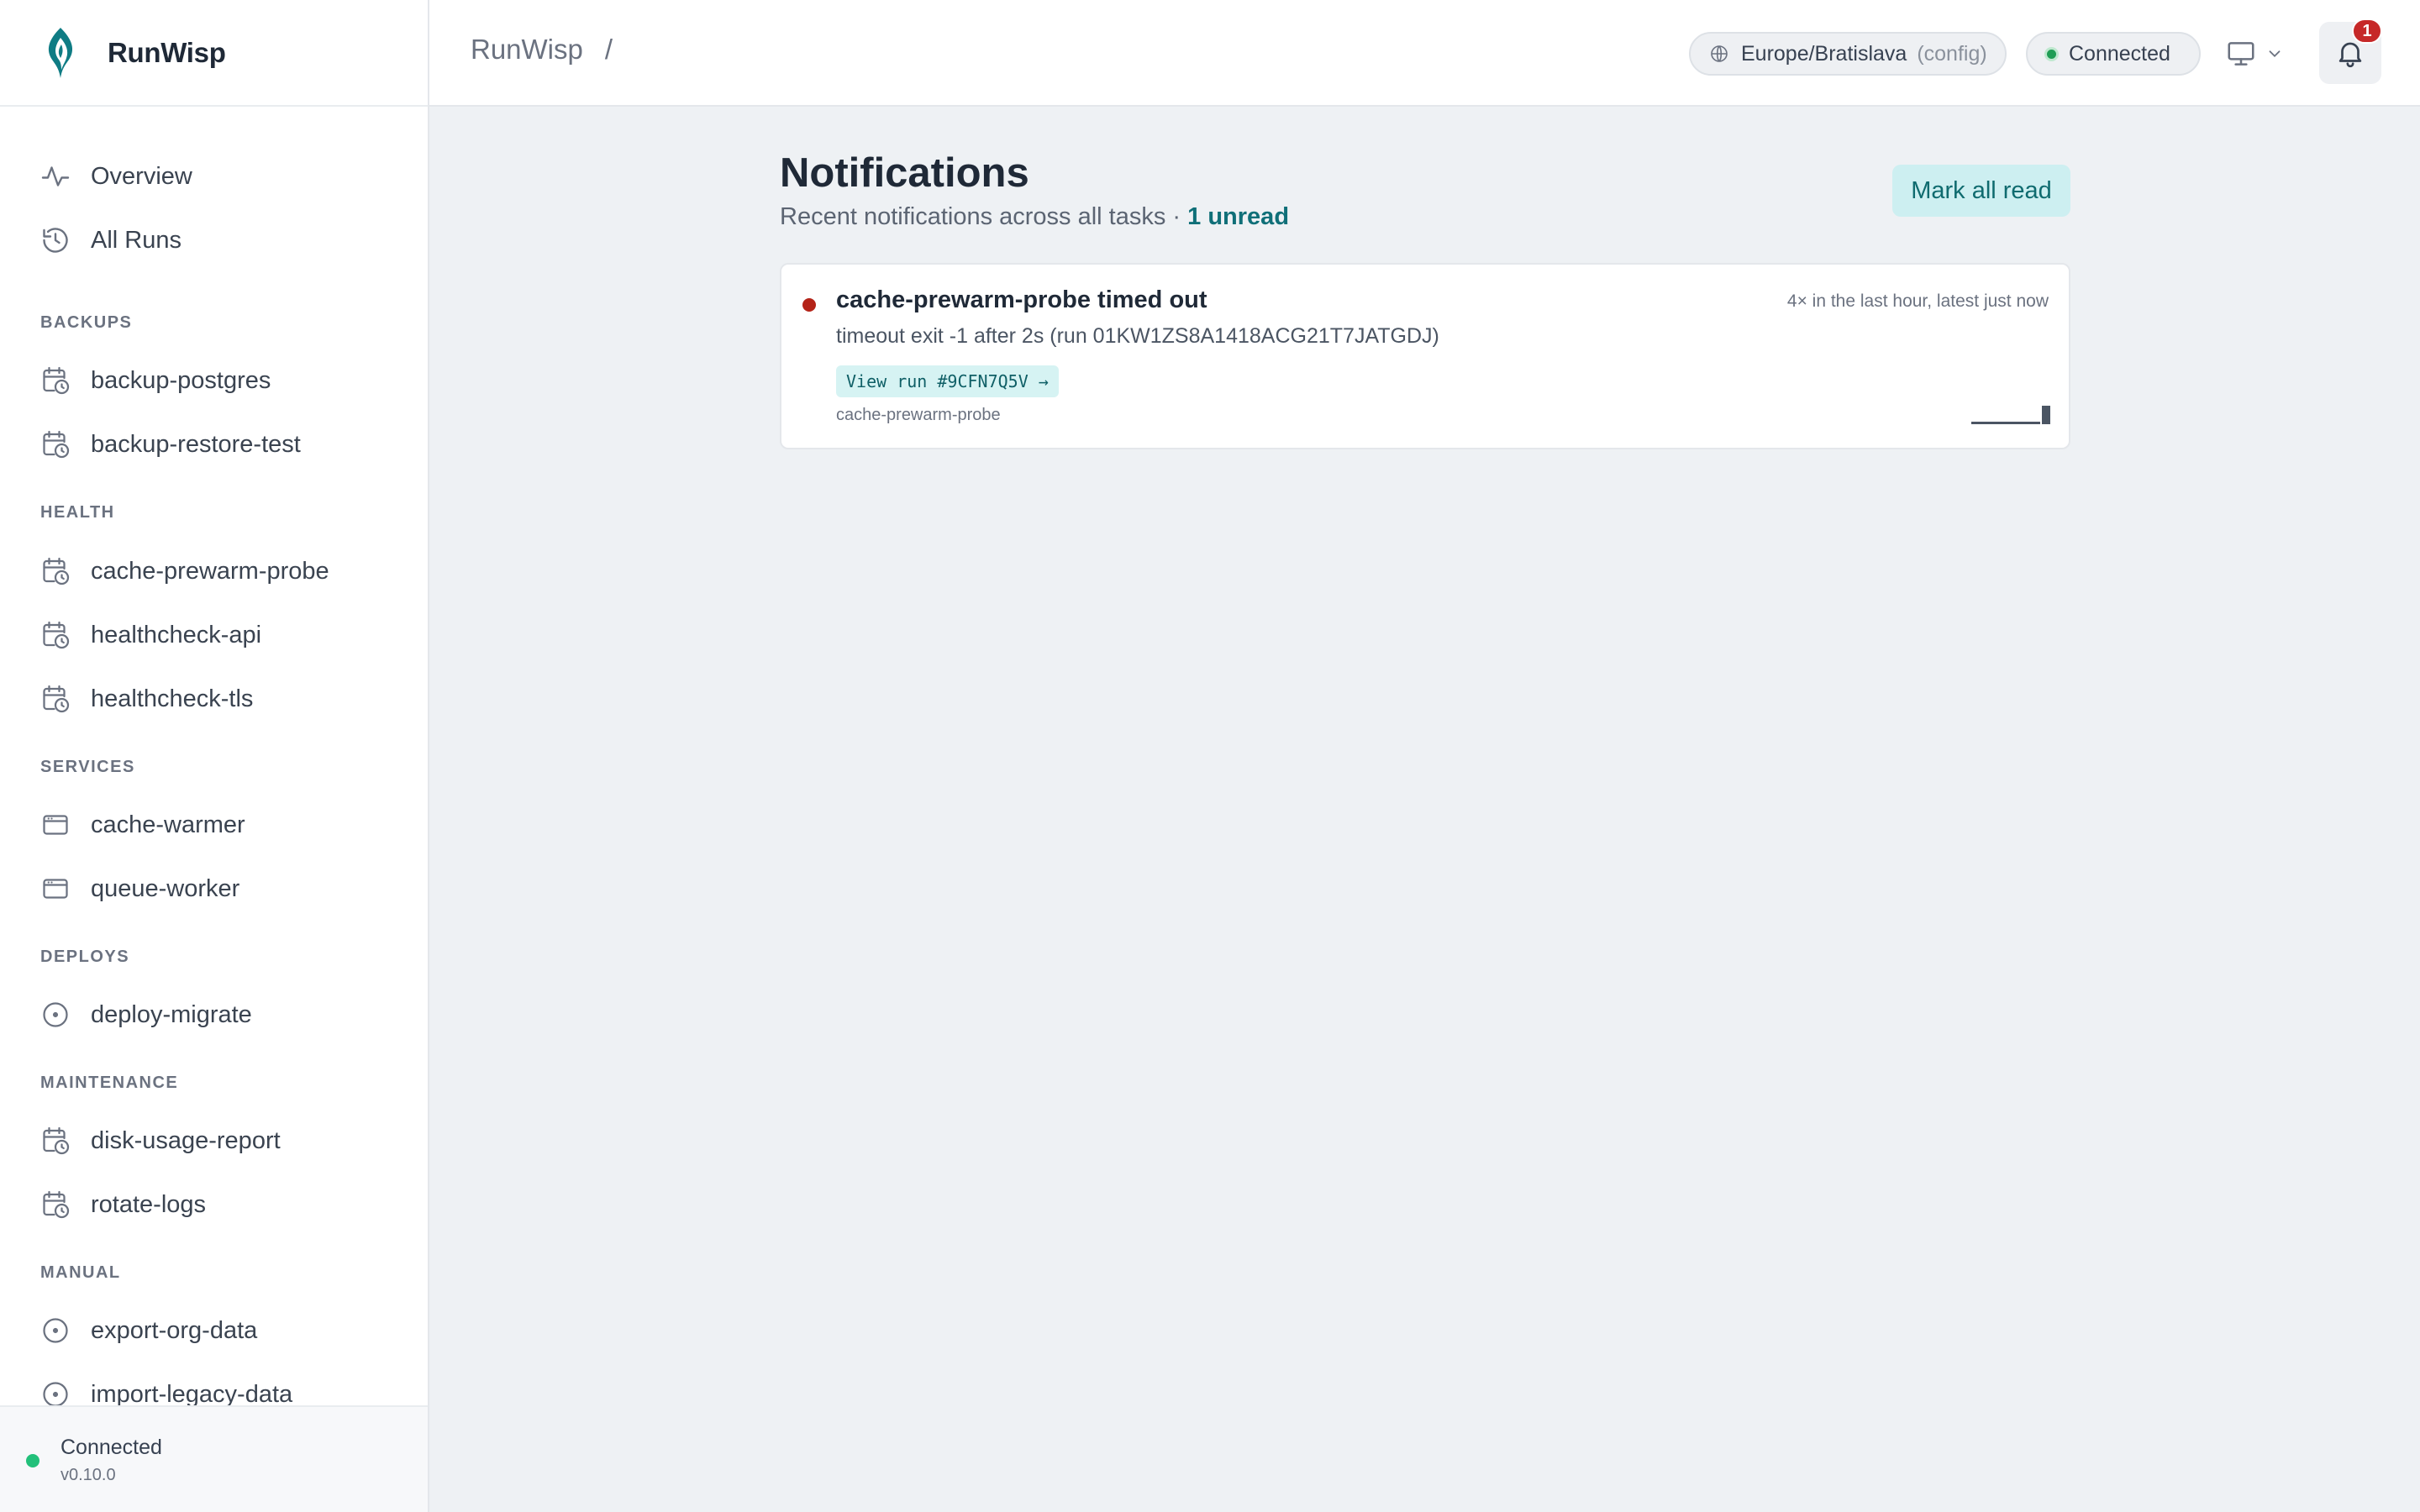 The height and width of the screenshot is (1512, 2420). What do you see at coordinates (2051, 53) in the screenshot?
I see `connection-dot` at bounding box center [2051, 53].